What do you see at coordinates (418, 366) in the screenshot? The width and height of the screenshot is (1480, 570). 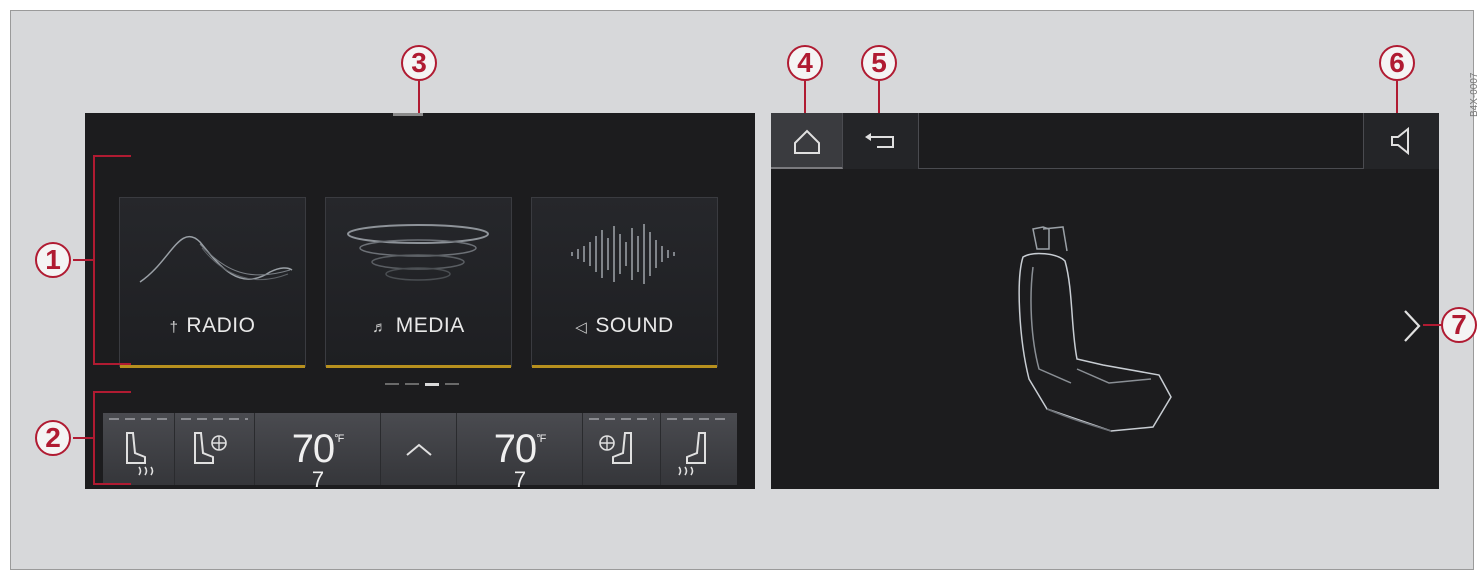 I see `media-accent-bar` at bounding box center [418, 366].